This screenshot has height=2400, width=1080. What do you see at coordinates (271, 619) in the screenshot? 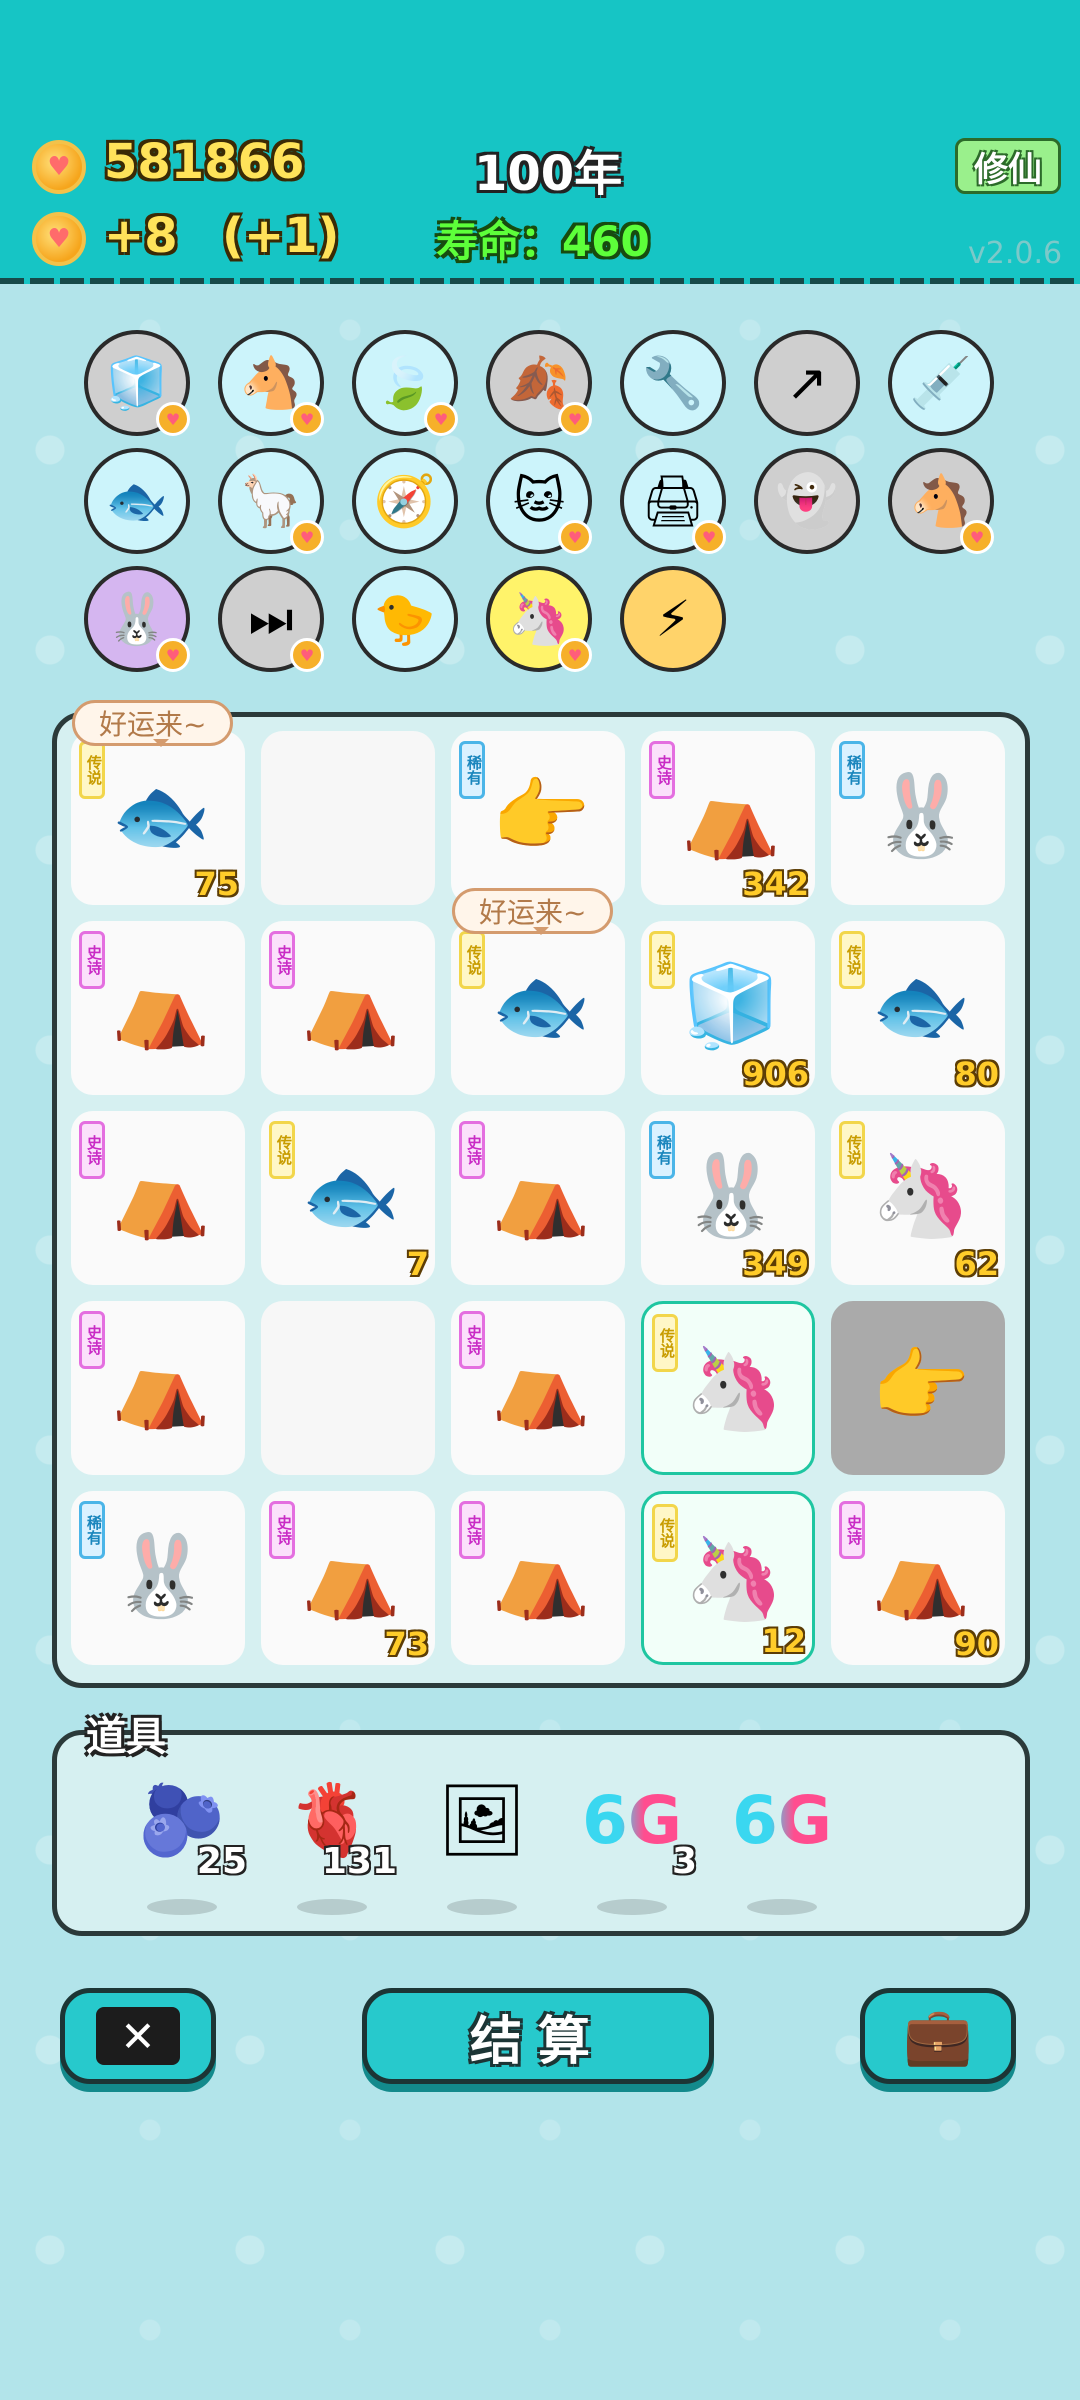
I see `item-slot: ⏭ ♥` at bounding box center [271, 619].